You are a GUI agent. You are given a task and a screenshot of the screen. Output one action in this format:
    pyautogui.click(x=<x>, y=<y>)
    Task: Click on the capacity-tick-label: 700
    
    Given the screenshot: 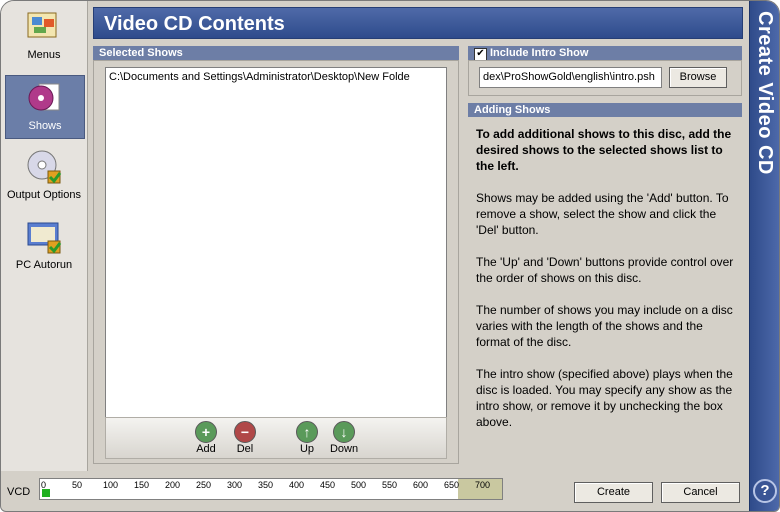 What is the action you would take?
    pyautogui.click(x=483, y=485)
    